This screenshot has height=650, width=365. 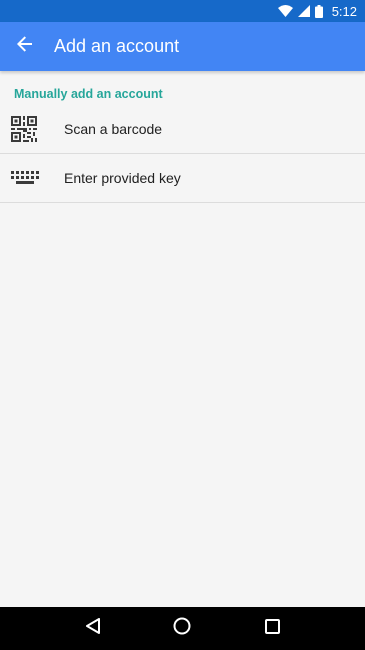 I want to click on enter-key-label: Enter provided key, so click(x=122, y=178).